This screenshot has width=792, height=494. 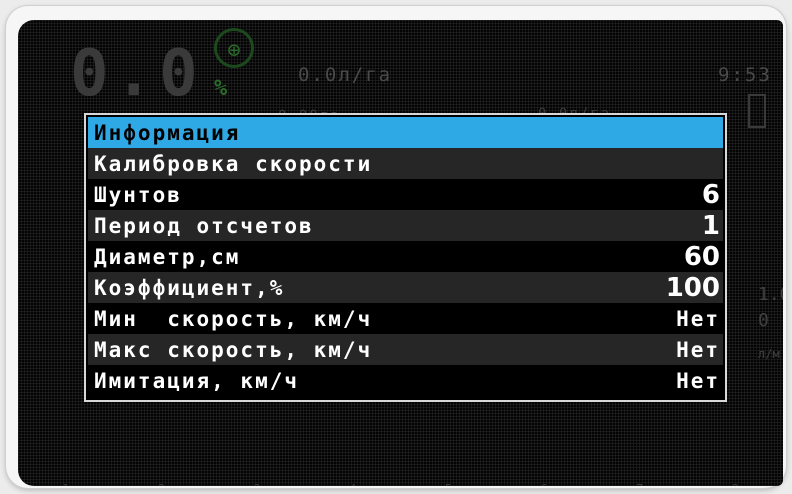 What do you see at coordinates (639, 484) in the screenshot?
I see `section-tick: 7` at bounding box center [639, 484].